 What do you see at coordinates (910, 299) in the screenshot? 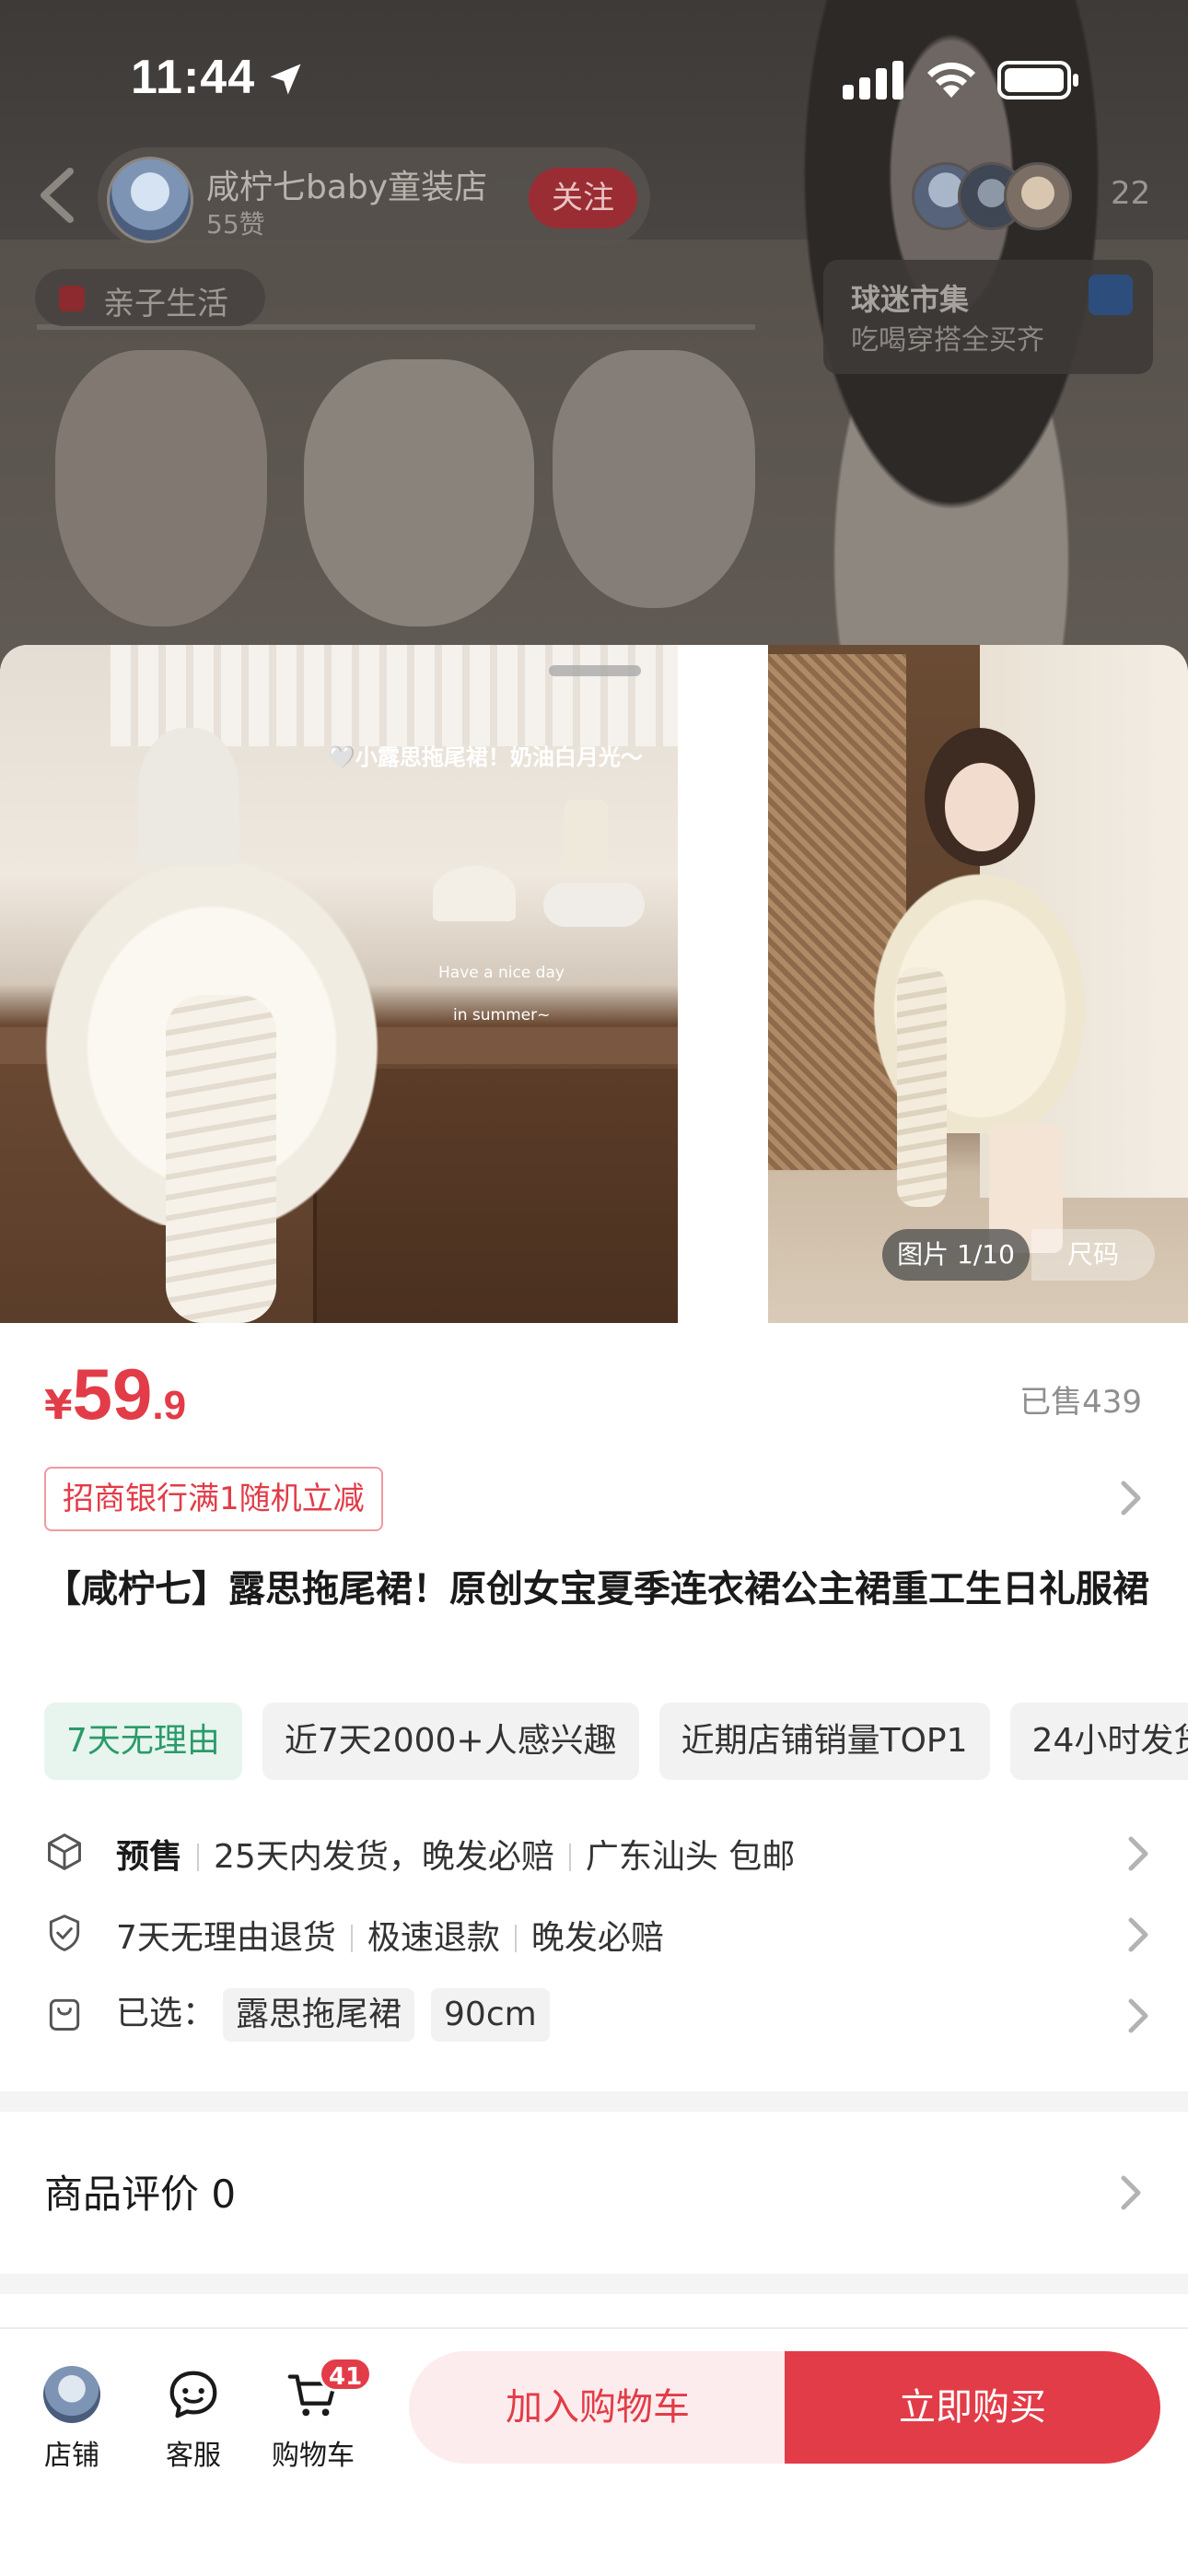
I see `promo-card-title: 球迷市集` at bounding box center [910, 299].